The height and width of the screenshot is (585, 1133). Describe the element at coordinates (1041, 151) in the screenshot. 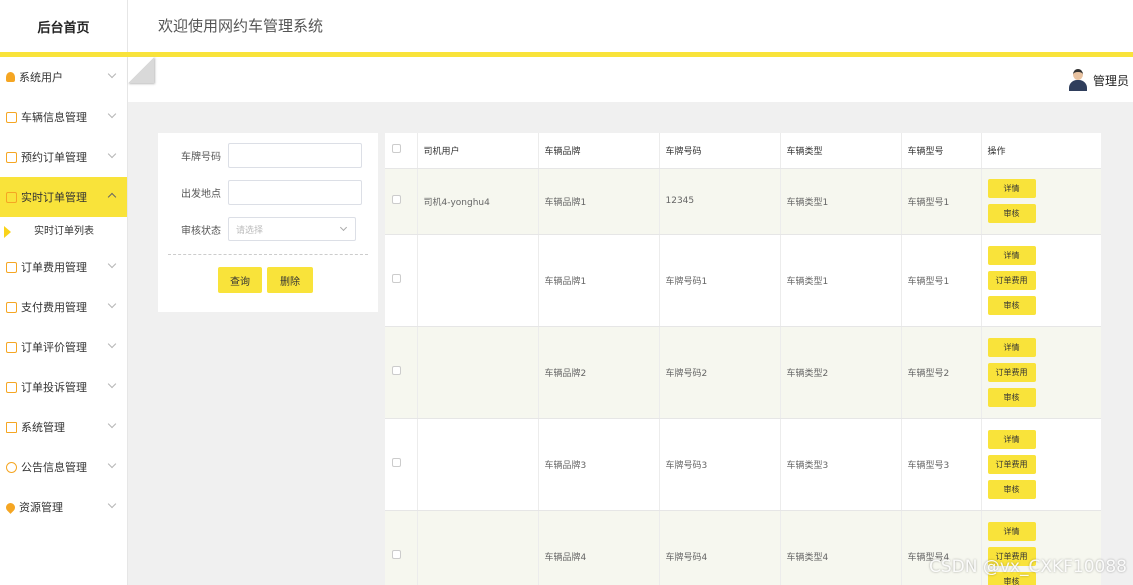

I see `column-header: 操作` at that location.